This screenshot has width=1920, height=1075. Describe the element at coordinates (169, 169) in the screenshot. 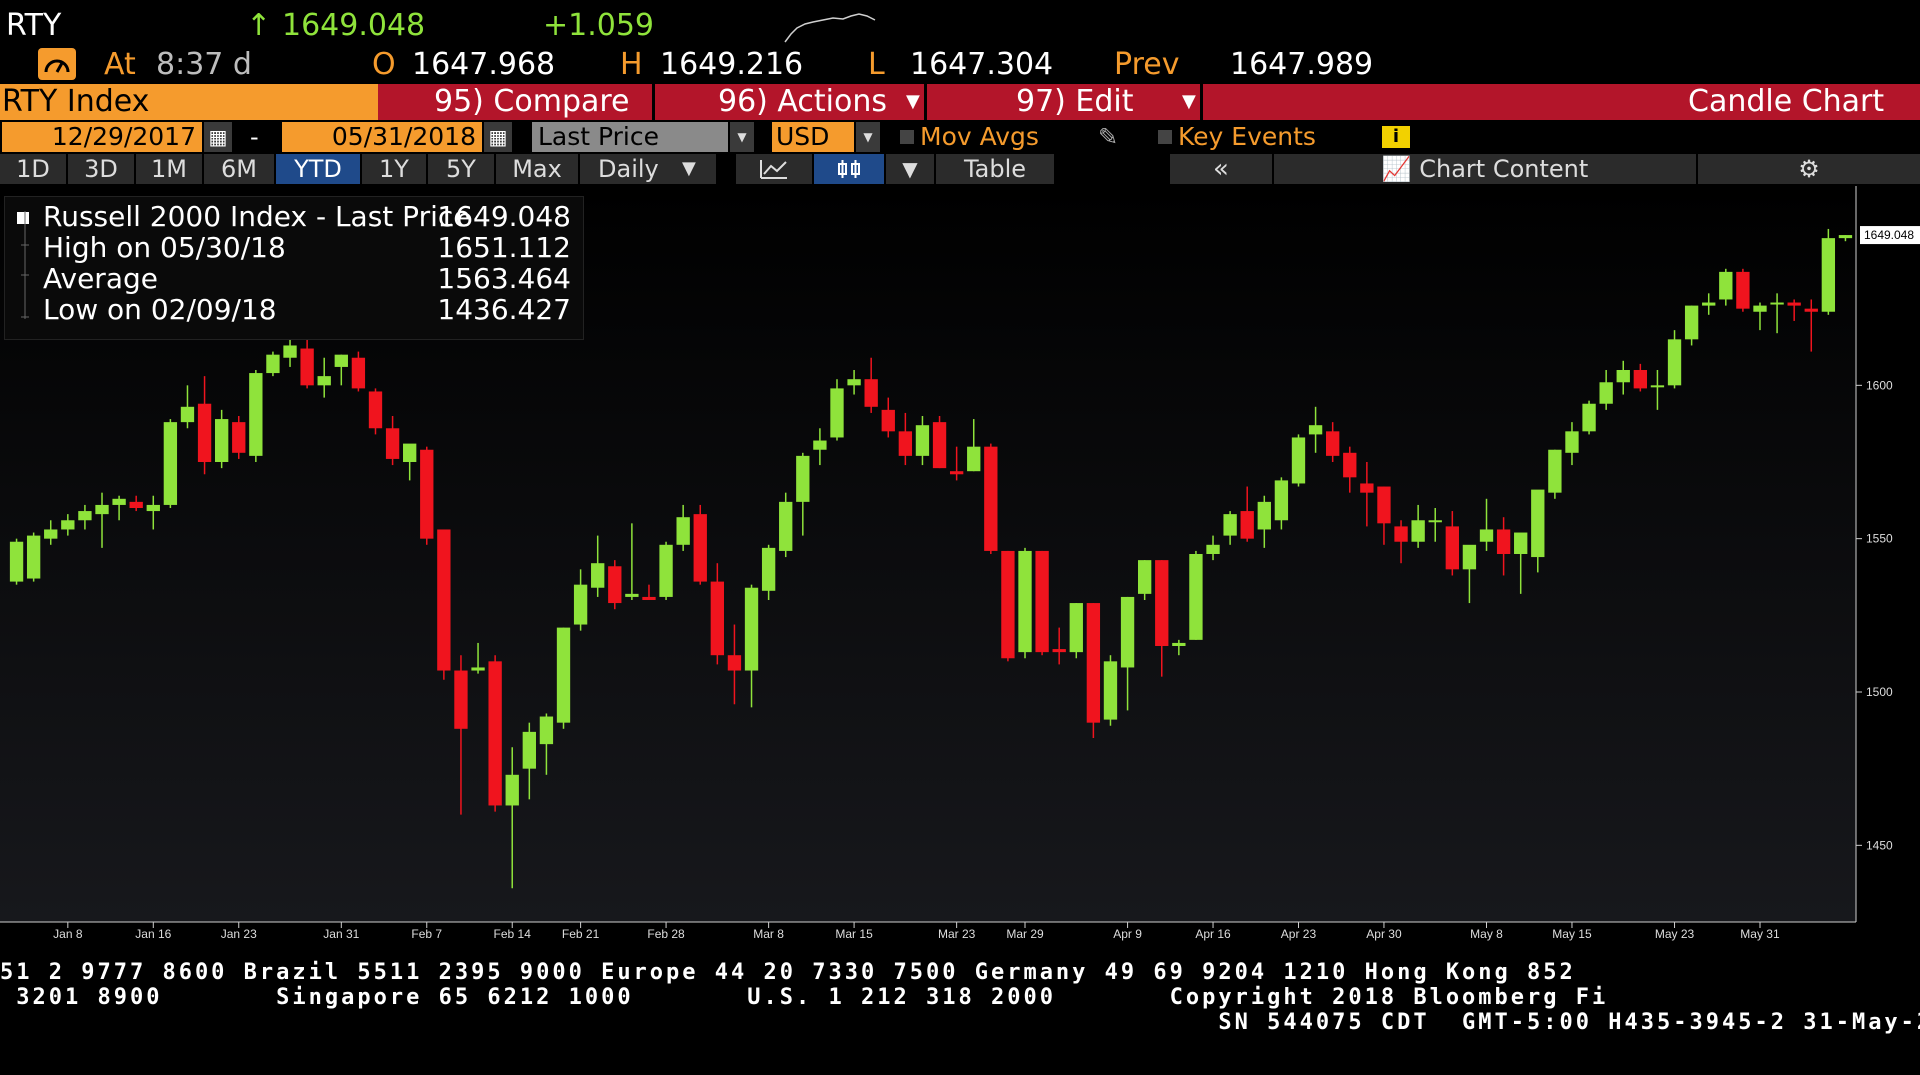

I see `tab-1m: 1M` at that location.